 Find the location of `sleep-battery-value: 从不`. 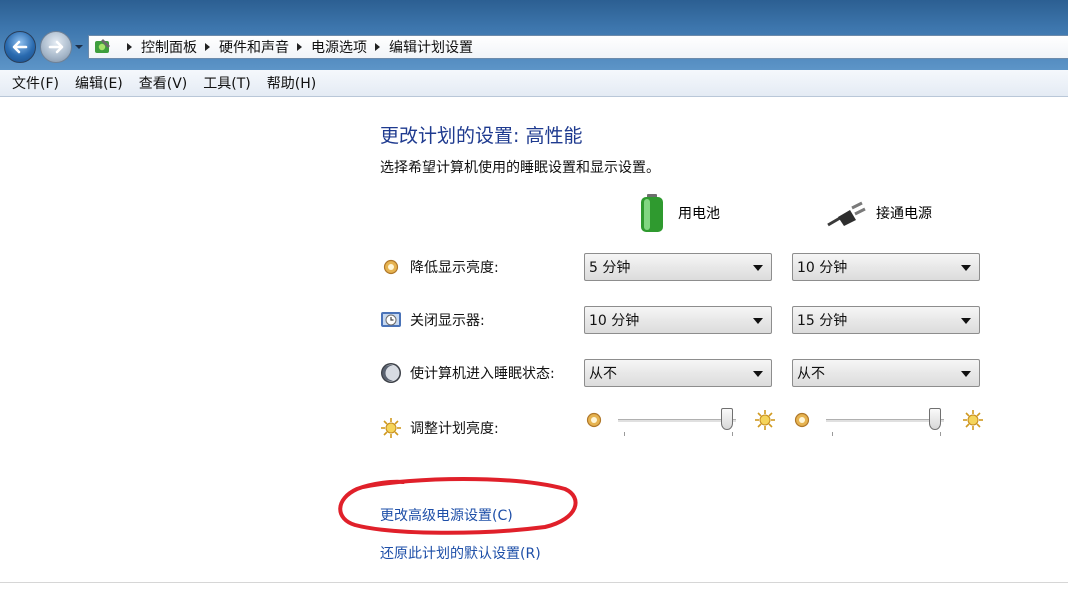

sleep-battery-value: 从不 is located at coordinates (603, 374).